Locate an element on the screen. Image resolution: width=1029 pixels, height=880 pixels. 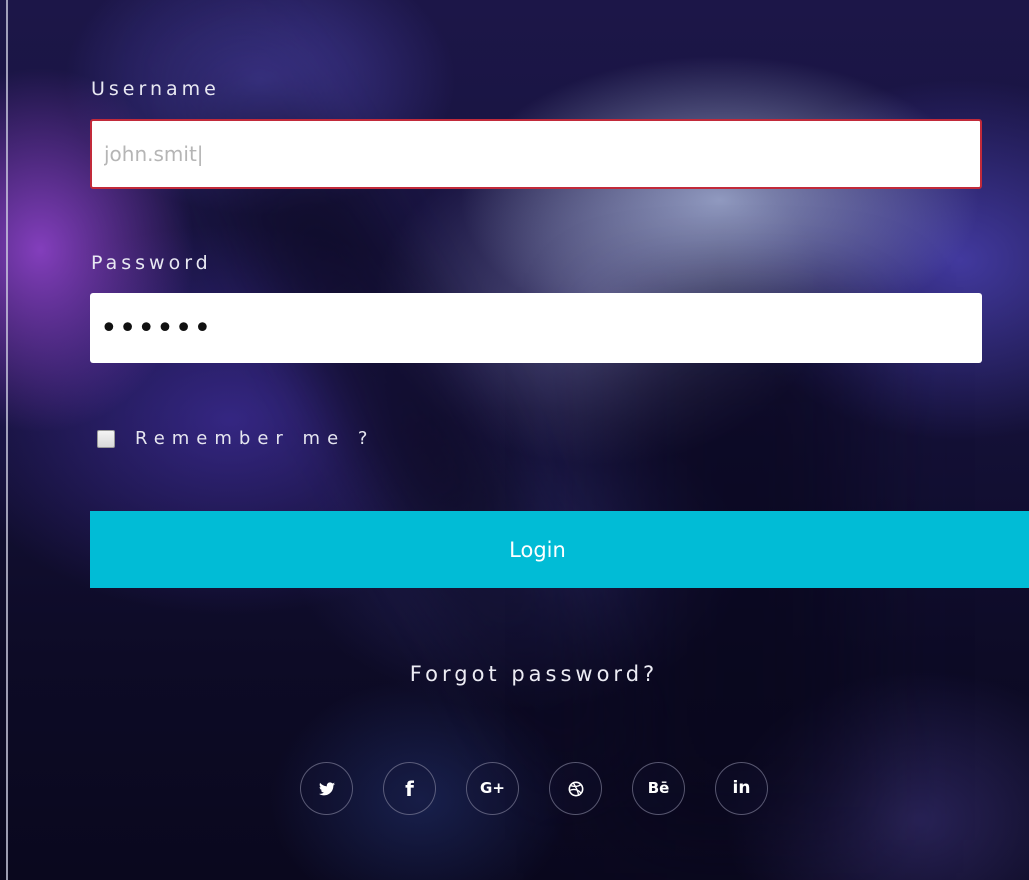
facebook-button: f is located at coordinates (409, 788).